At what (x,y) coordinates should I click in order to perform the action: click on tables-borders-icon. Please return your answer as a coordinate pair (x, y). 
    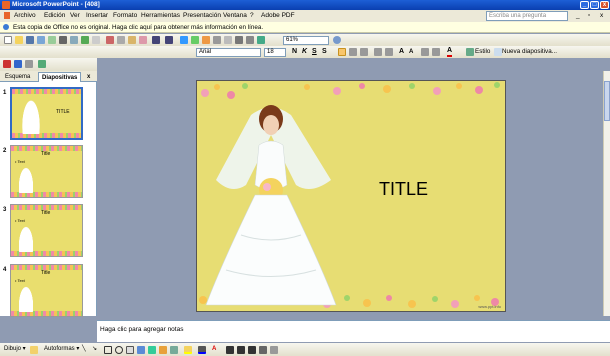
    Looking at the image, I should click on (217, 40).